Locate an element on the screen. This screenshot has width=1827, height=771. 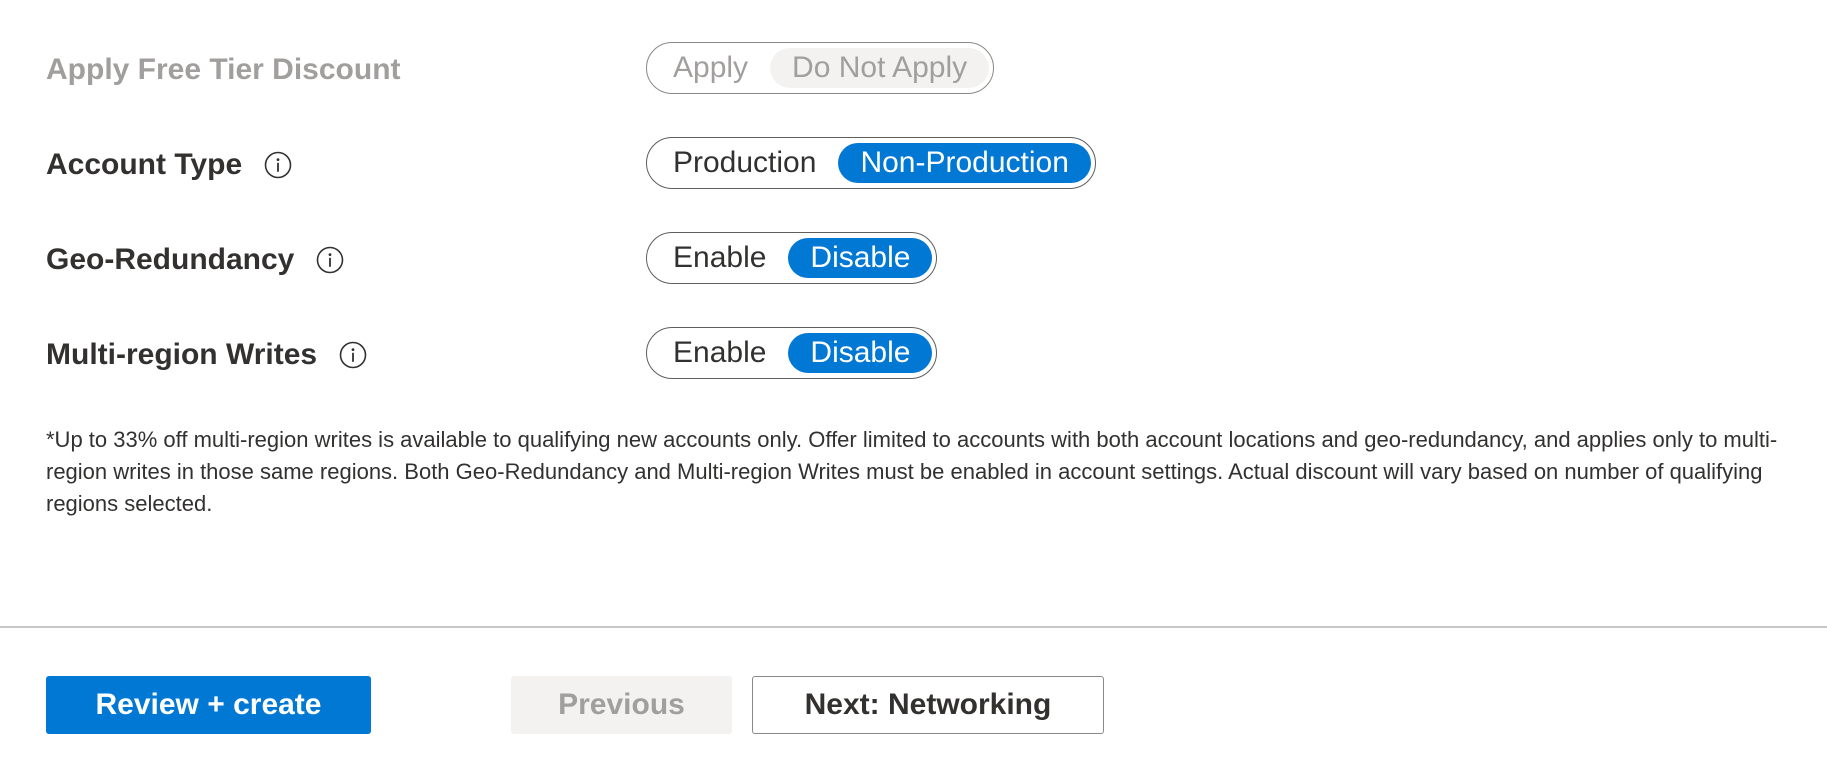
multi-region-writes-option-disable: Disable is located at coordinates (860, 353).